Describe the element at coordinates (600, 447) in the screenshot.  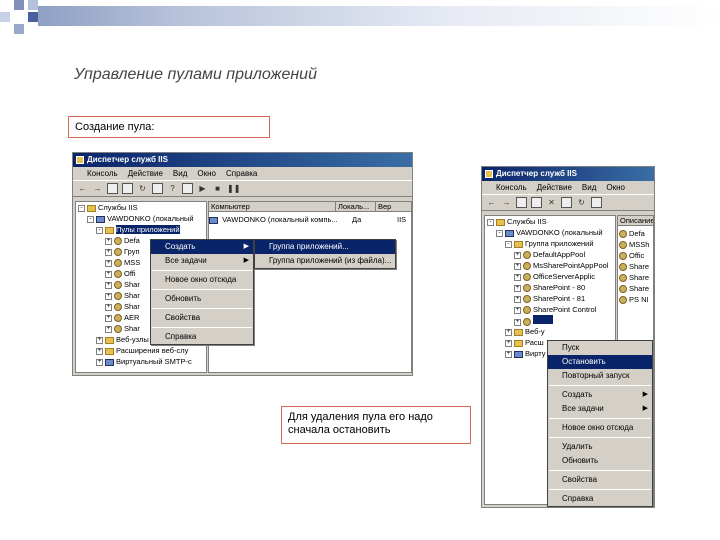
I see `context-menu-item: Удалить` at that location.